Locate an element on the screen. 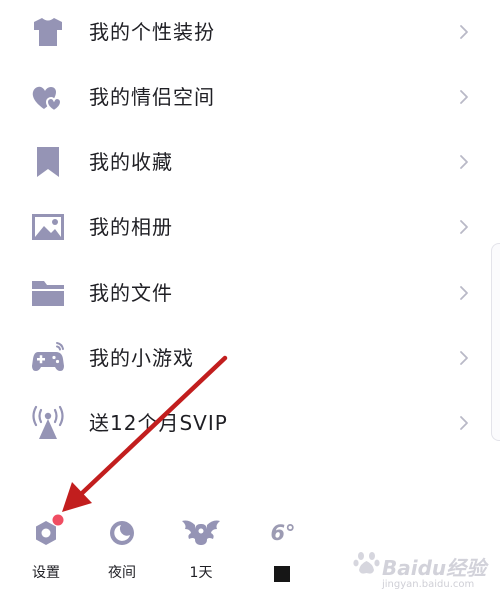 This screenshot has width=500, height=602. menu-item-files: 我的文件 is located at coordinates (250, 293).